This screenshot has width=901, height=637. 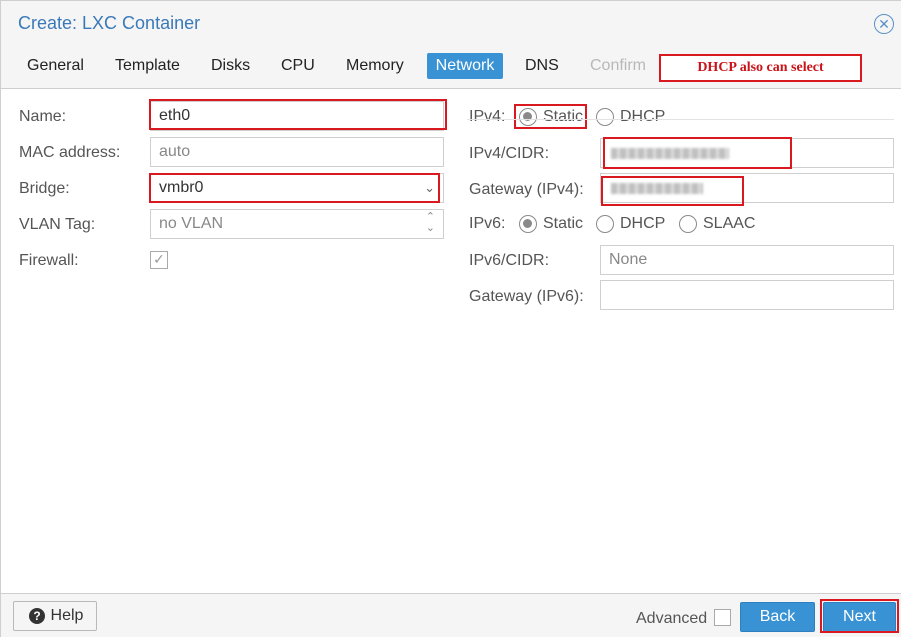 I want to click on name-label: Name:, so click(x=43, y=116).